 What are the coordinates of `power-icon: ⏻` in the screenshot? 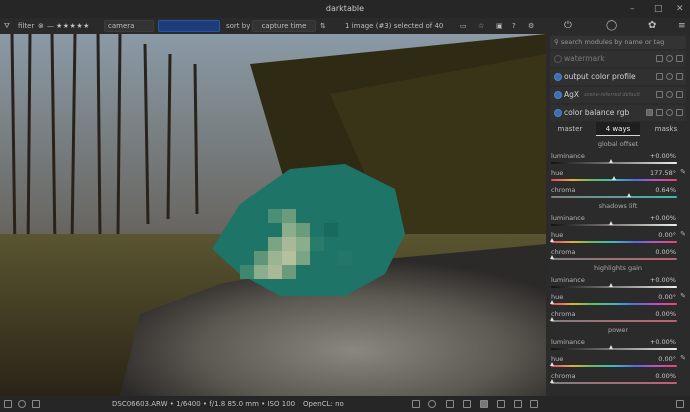 It's located at (568, 26).